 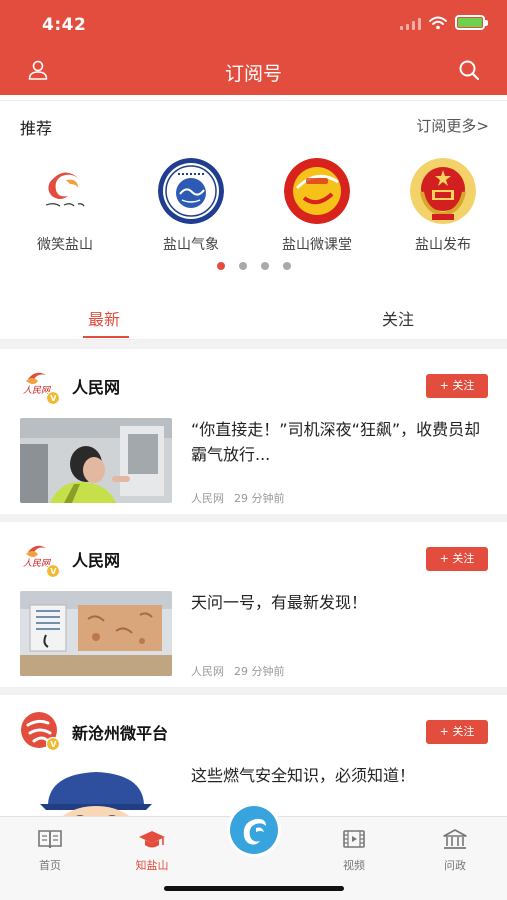 What do you see at coordinates (254, 888) in the screenshot?
I see `home-indicator` at bounding box center [254, 888].